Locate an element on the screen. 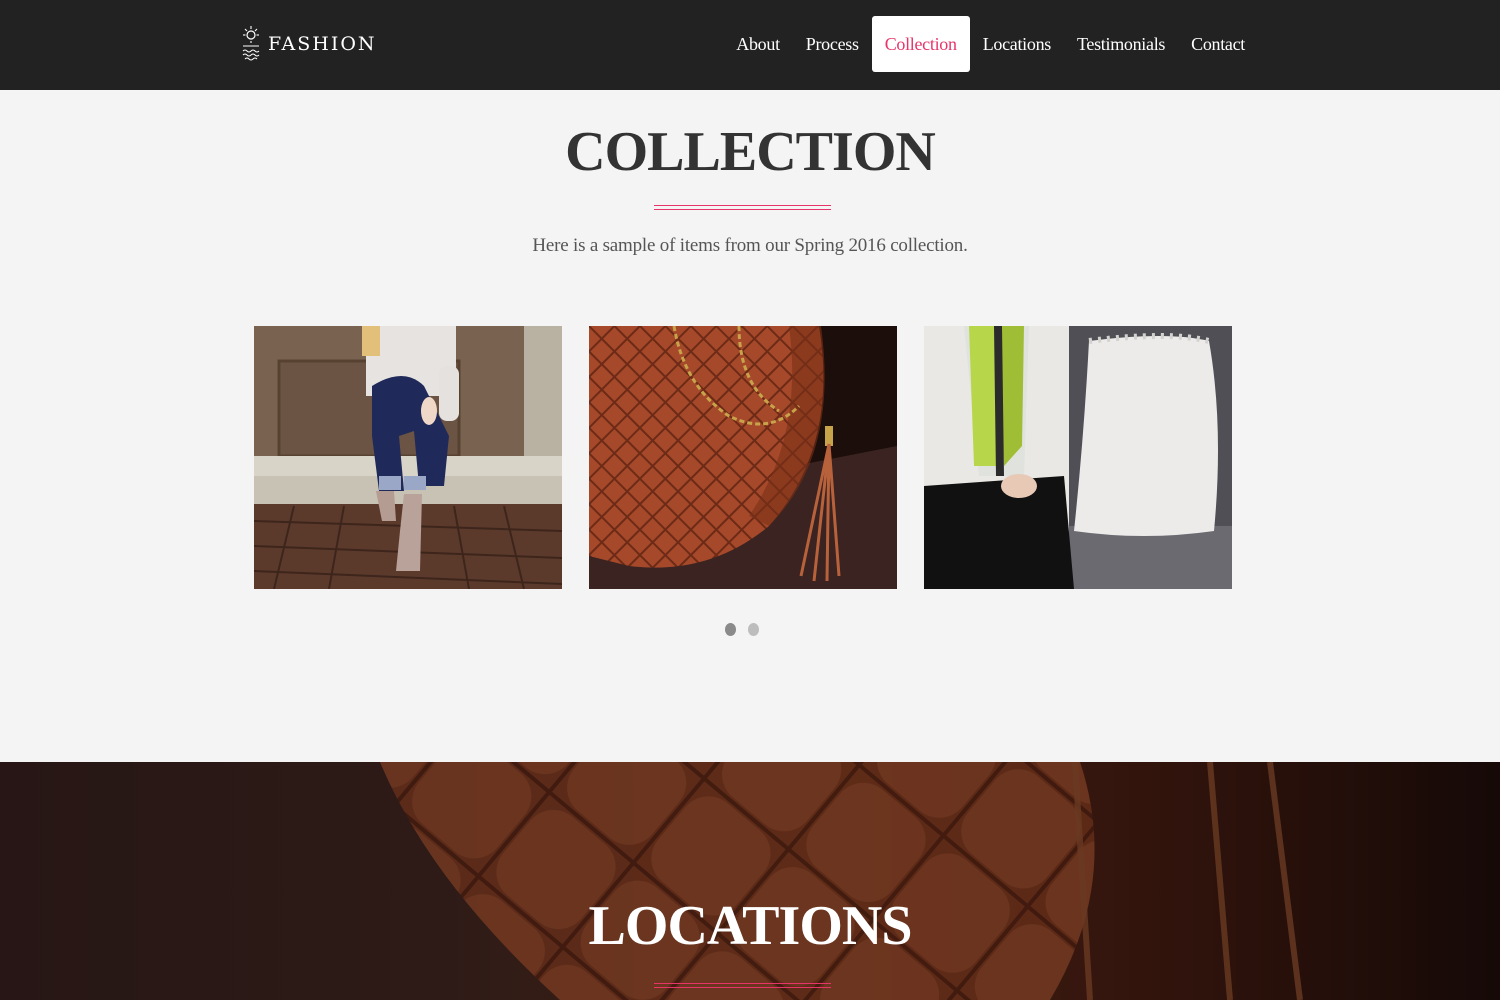 The width and height of the screenshot is (1500, 1000). quilted-leather-handbag-photo is located at coordinates (743, 457).